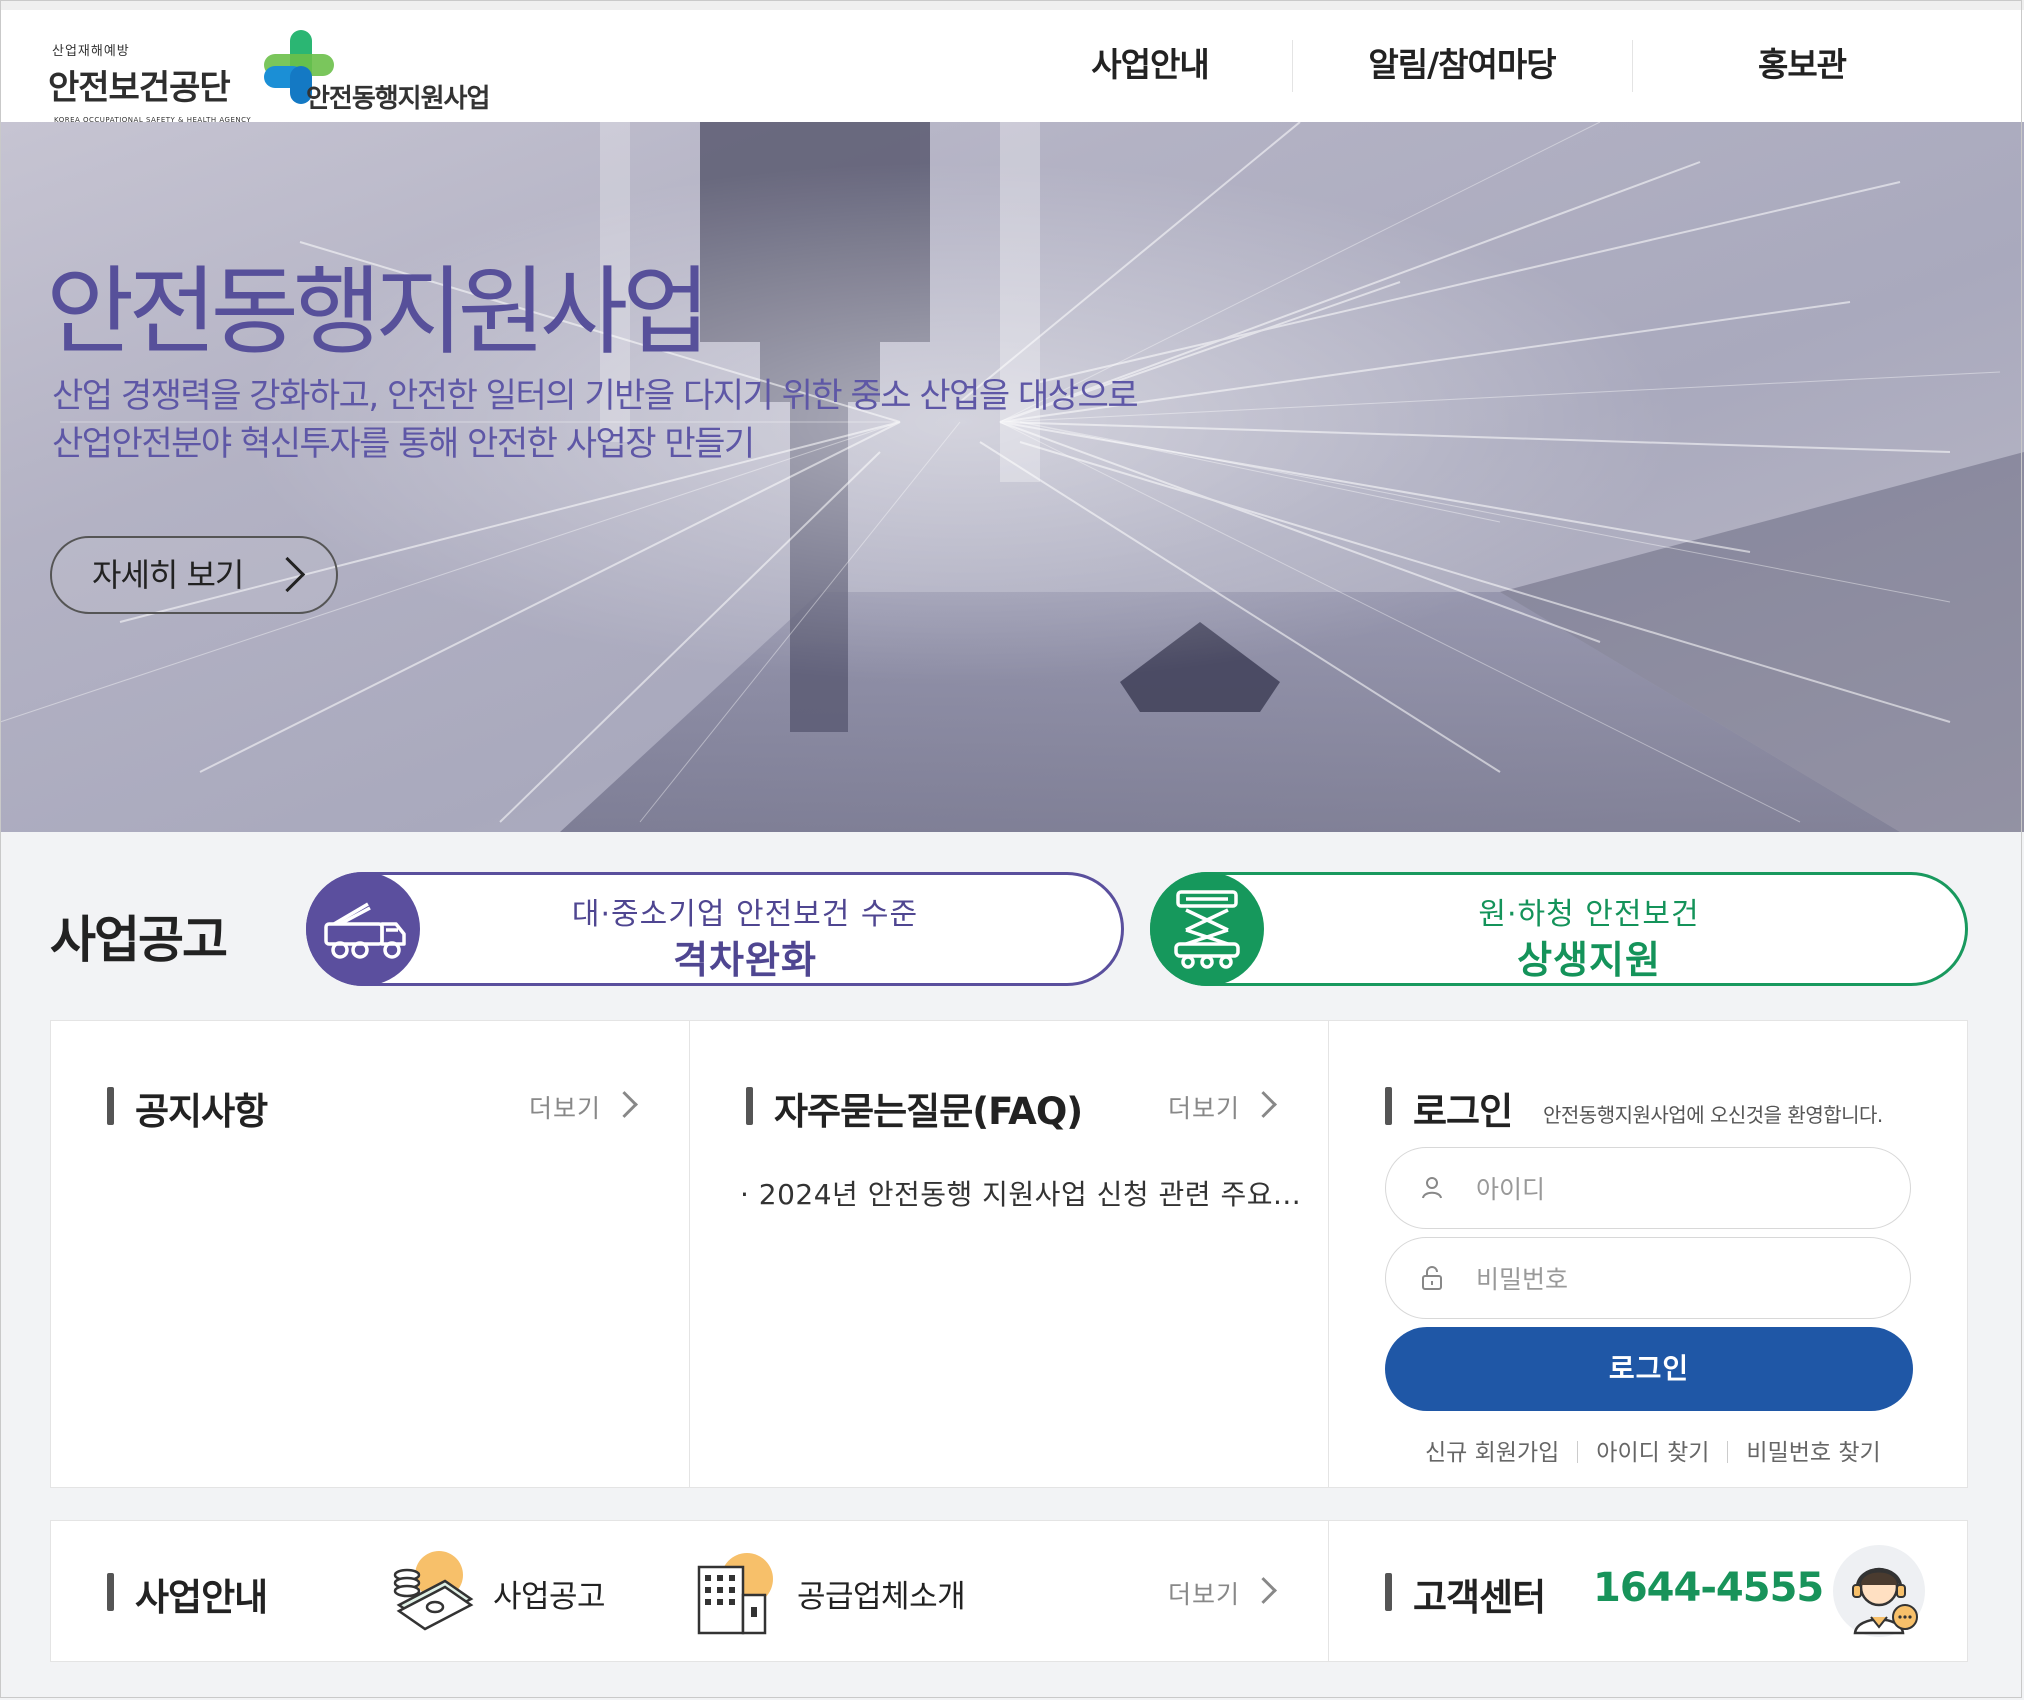 This screenshot has height=1700, width=2024. What do you see at coordinates (139, 88) in the screenshot?
I see `logo-main-text: 안전보건공단` at bounding box center [139, 88].